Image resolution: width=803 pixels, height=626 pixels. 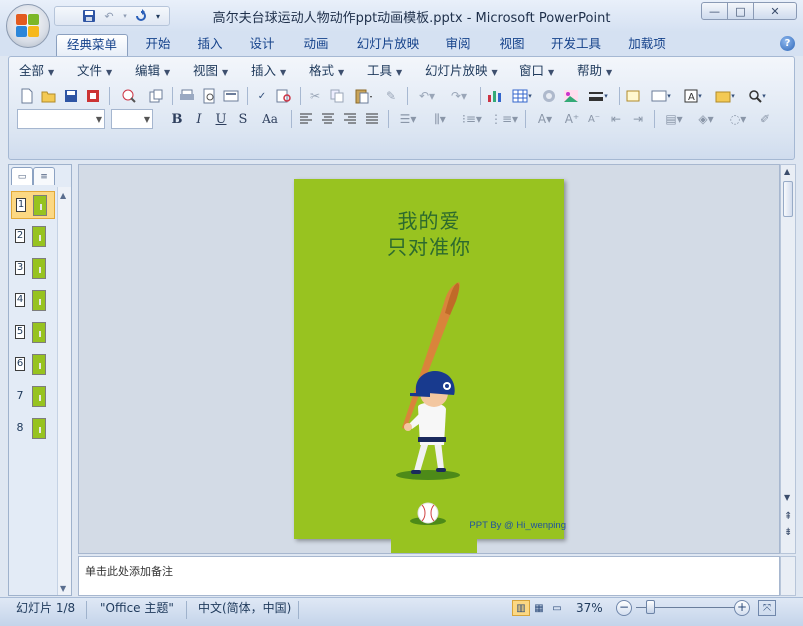 I want to click on maximize-button: □, so click(x=740, y=11).